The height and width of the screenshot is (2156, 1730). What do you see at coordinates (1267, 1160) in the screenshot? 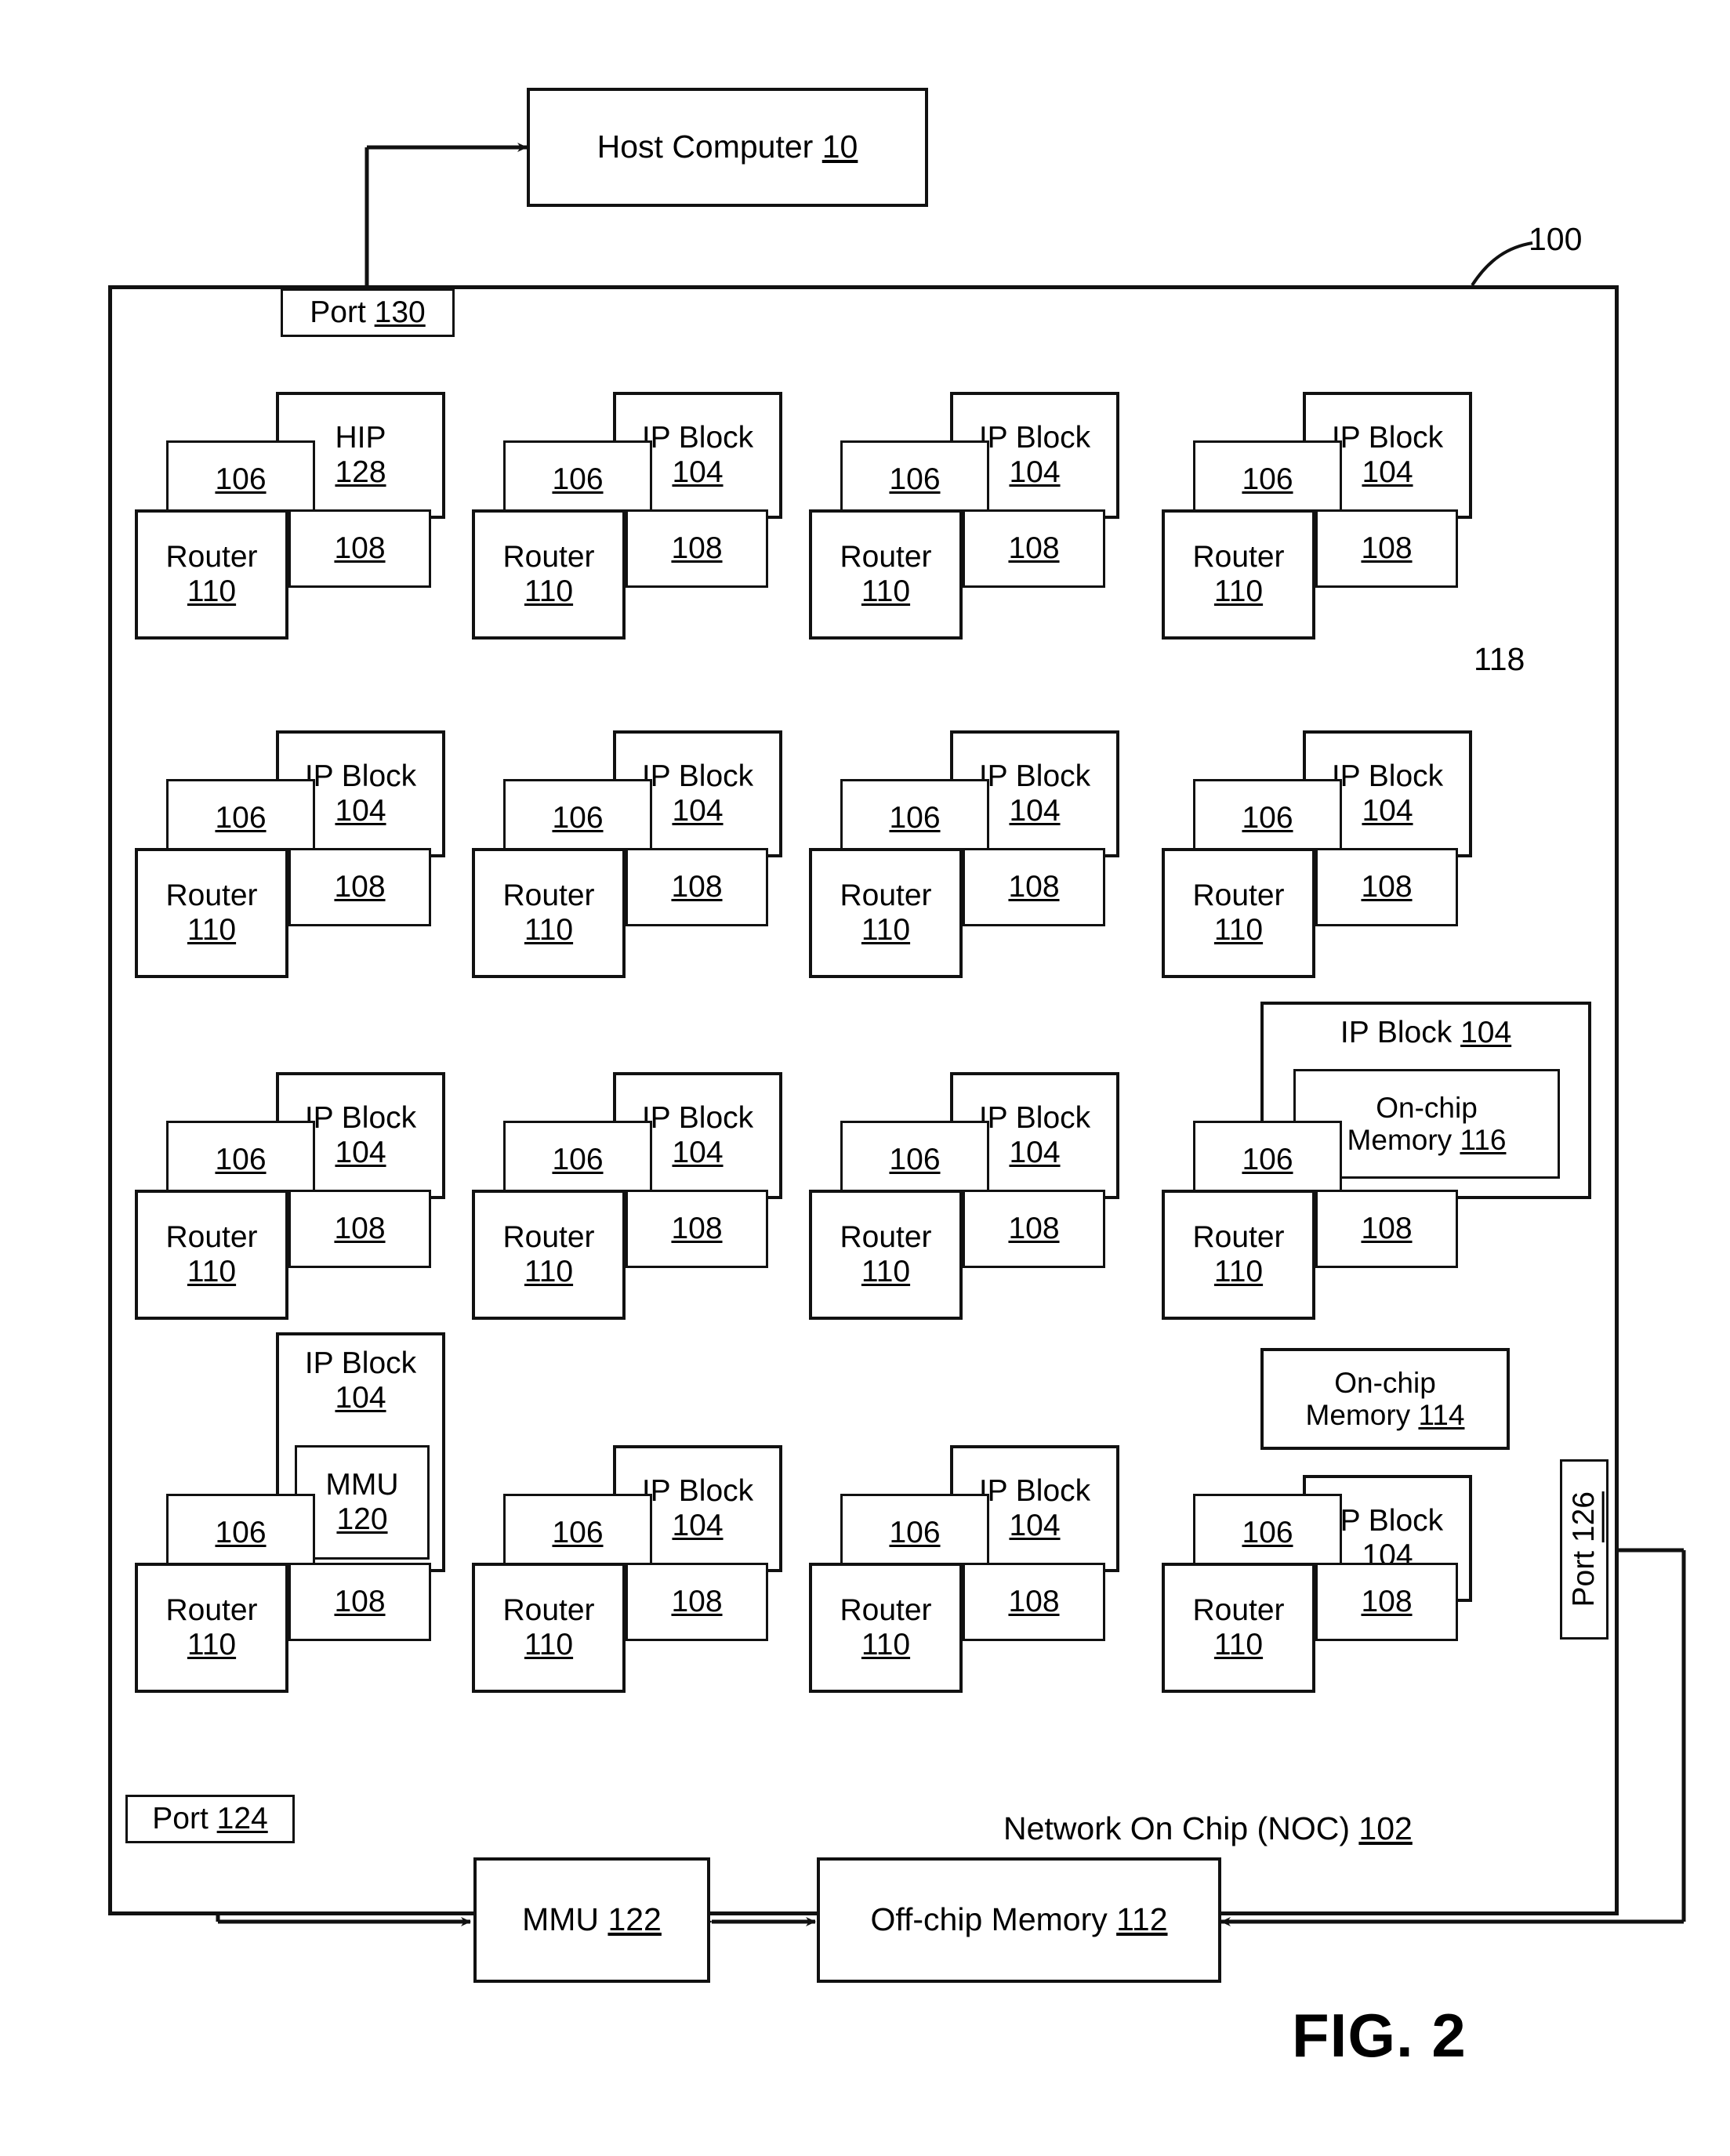
I see `cell-r3c4-106-box: 106` at bounding box center [1267, 1160].